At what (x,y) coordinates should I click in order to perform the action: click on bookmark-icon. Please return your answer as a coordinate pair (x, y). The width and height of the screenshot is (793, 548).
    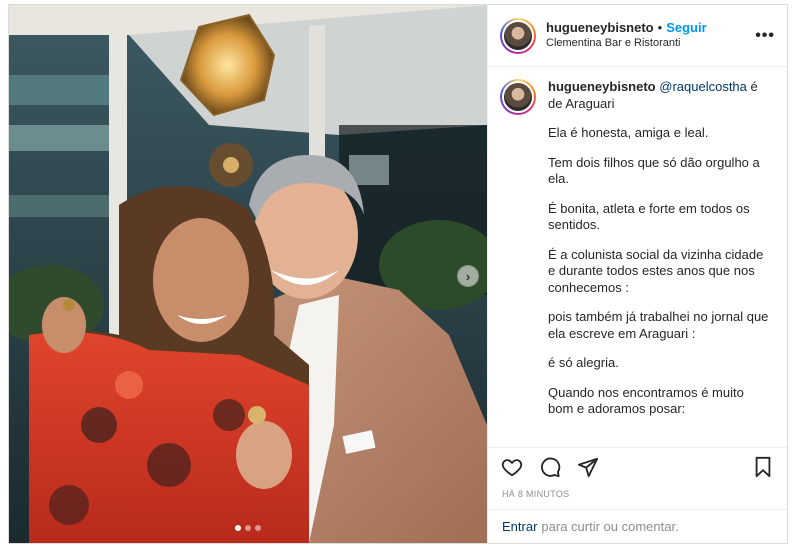
    Looking at the image, I should click on (763, 467).